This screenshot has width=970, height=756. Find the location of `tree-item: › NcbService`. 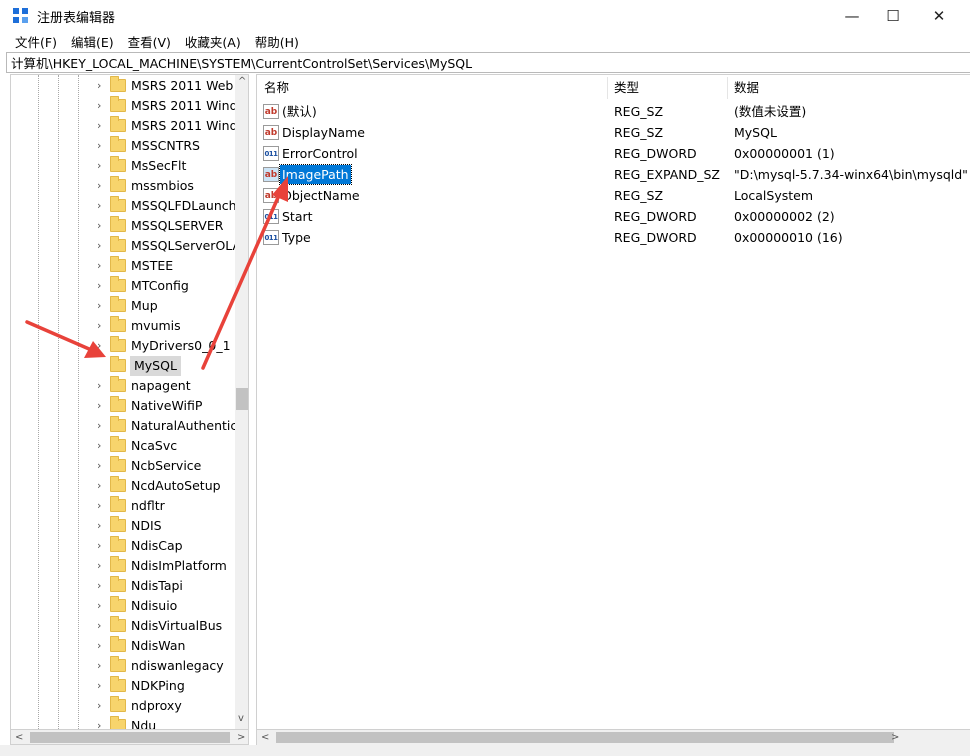

tree-item: › NcbService is located at coordinates (123, 466).